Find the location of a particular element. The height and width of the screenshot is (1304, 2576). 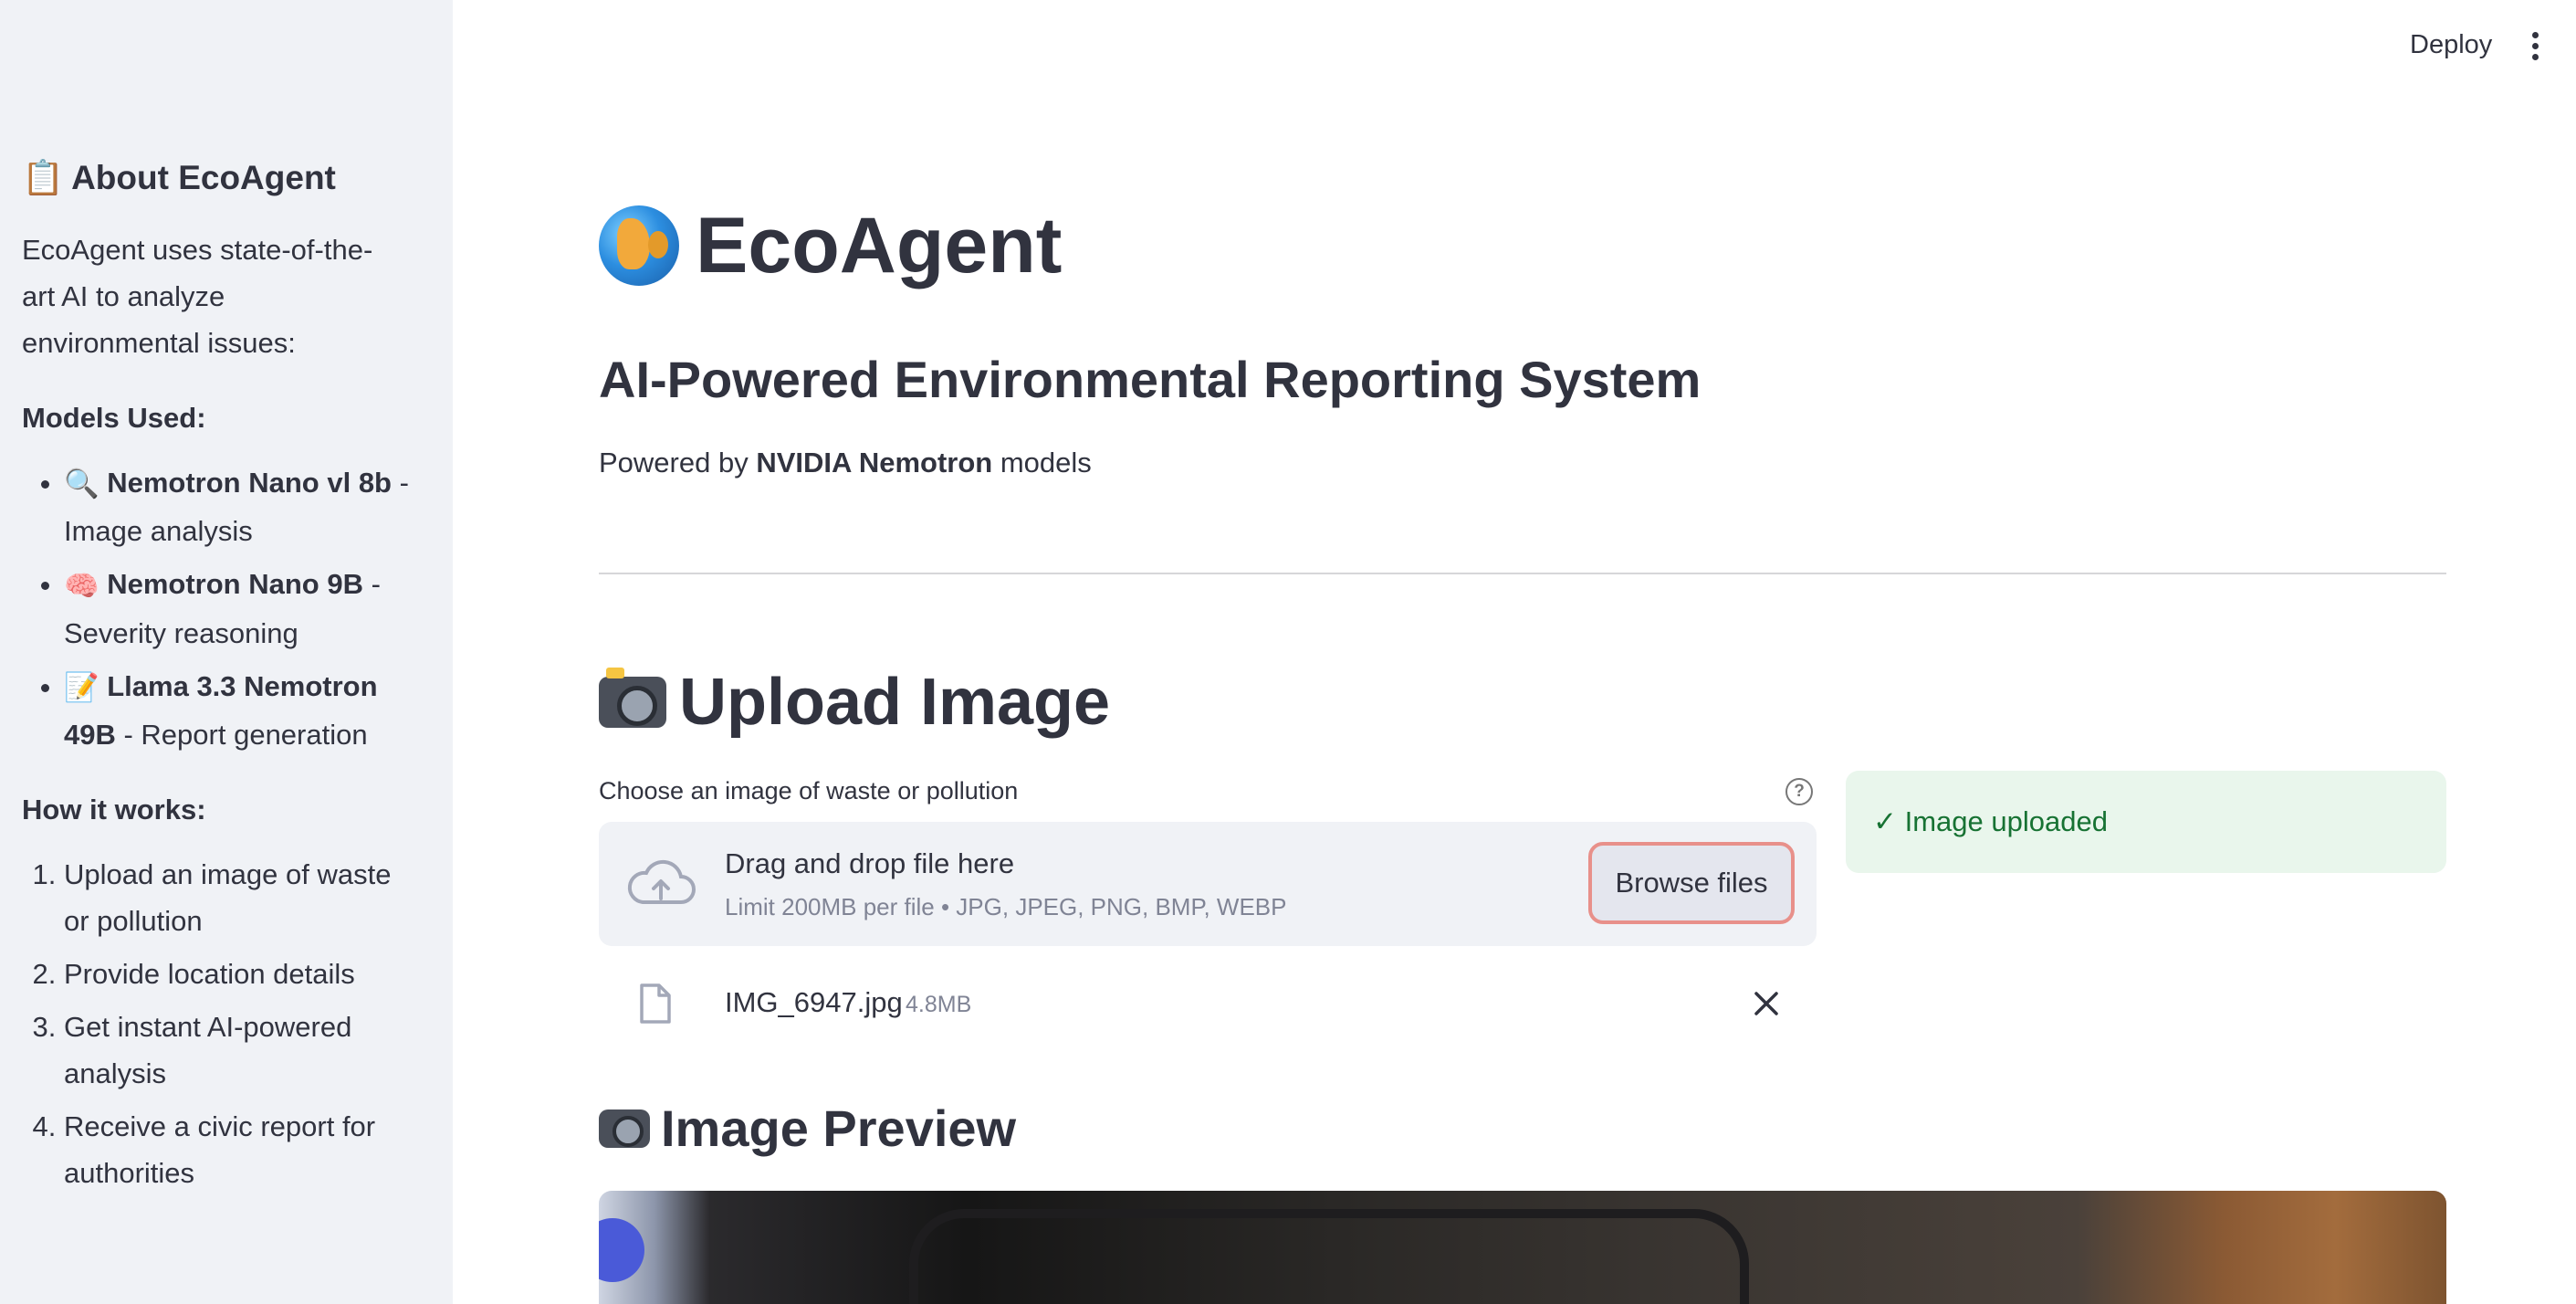

more-menu-icon is located at coordinates (2535, 46).